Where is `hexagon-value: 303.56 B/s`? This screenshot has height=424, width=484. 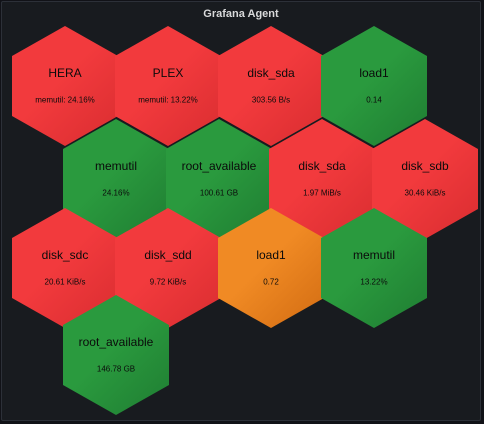
hexagon-value: 303.56 B/s is located at coordinates (271, 100).